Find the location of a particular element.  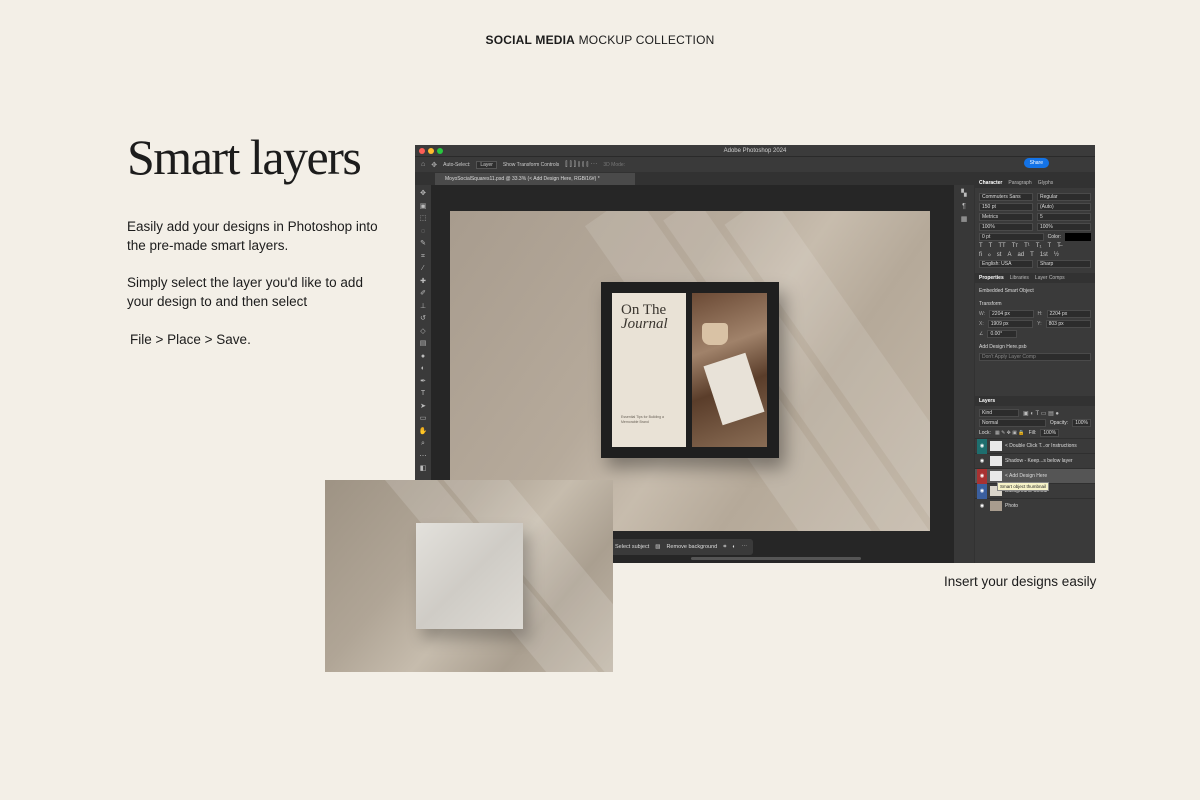

type-style-icons: T T TT Tт T¹ T₁ T T̶ is located at coordinates (1035, 246).